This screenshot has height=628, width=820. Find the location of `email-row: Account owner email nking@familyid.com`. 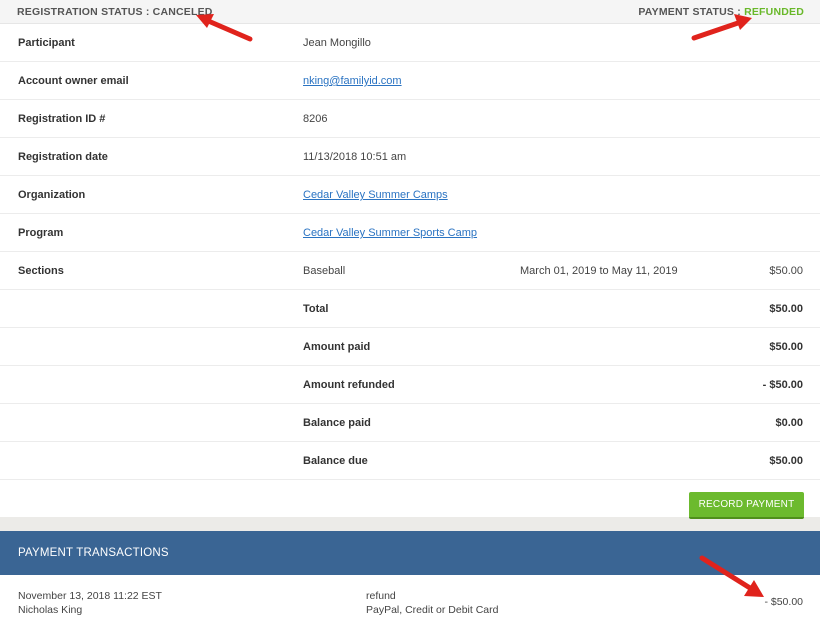

email-row: Account owner email nking@familyid.com is located at coordinates (410, 81).